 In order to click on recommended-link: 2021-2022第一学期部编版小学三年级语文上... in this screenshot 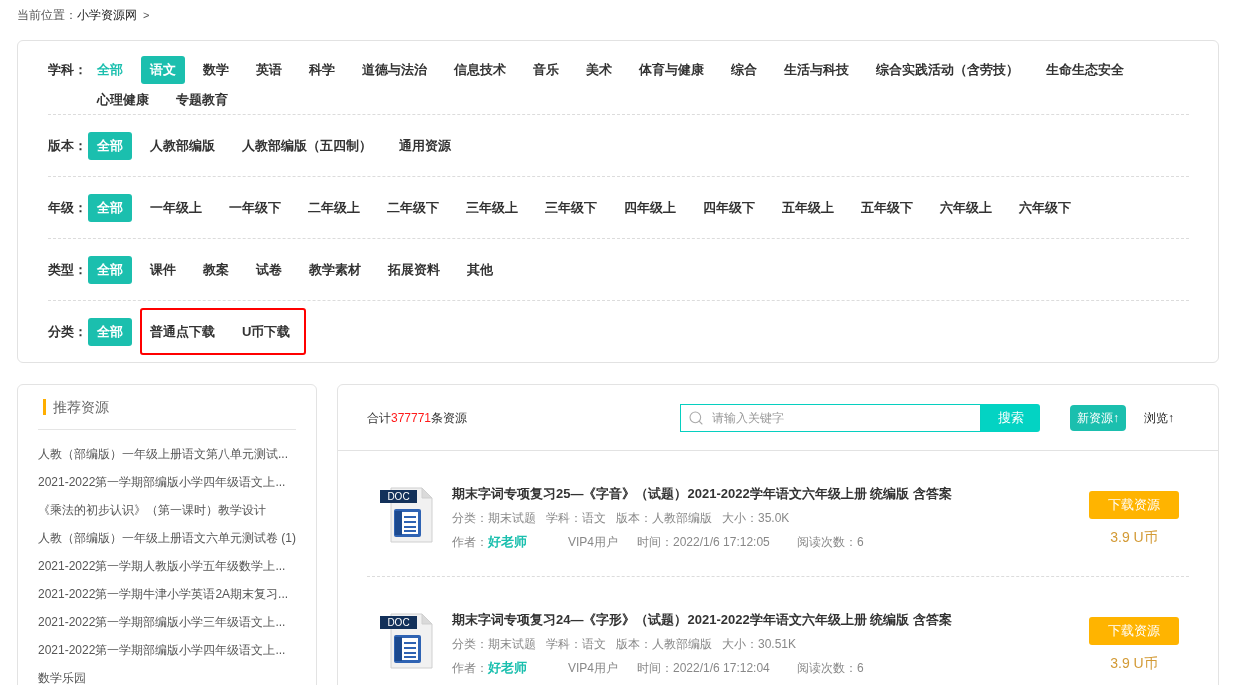, I will do `click(167, 622)`.